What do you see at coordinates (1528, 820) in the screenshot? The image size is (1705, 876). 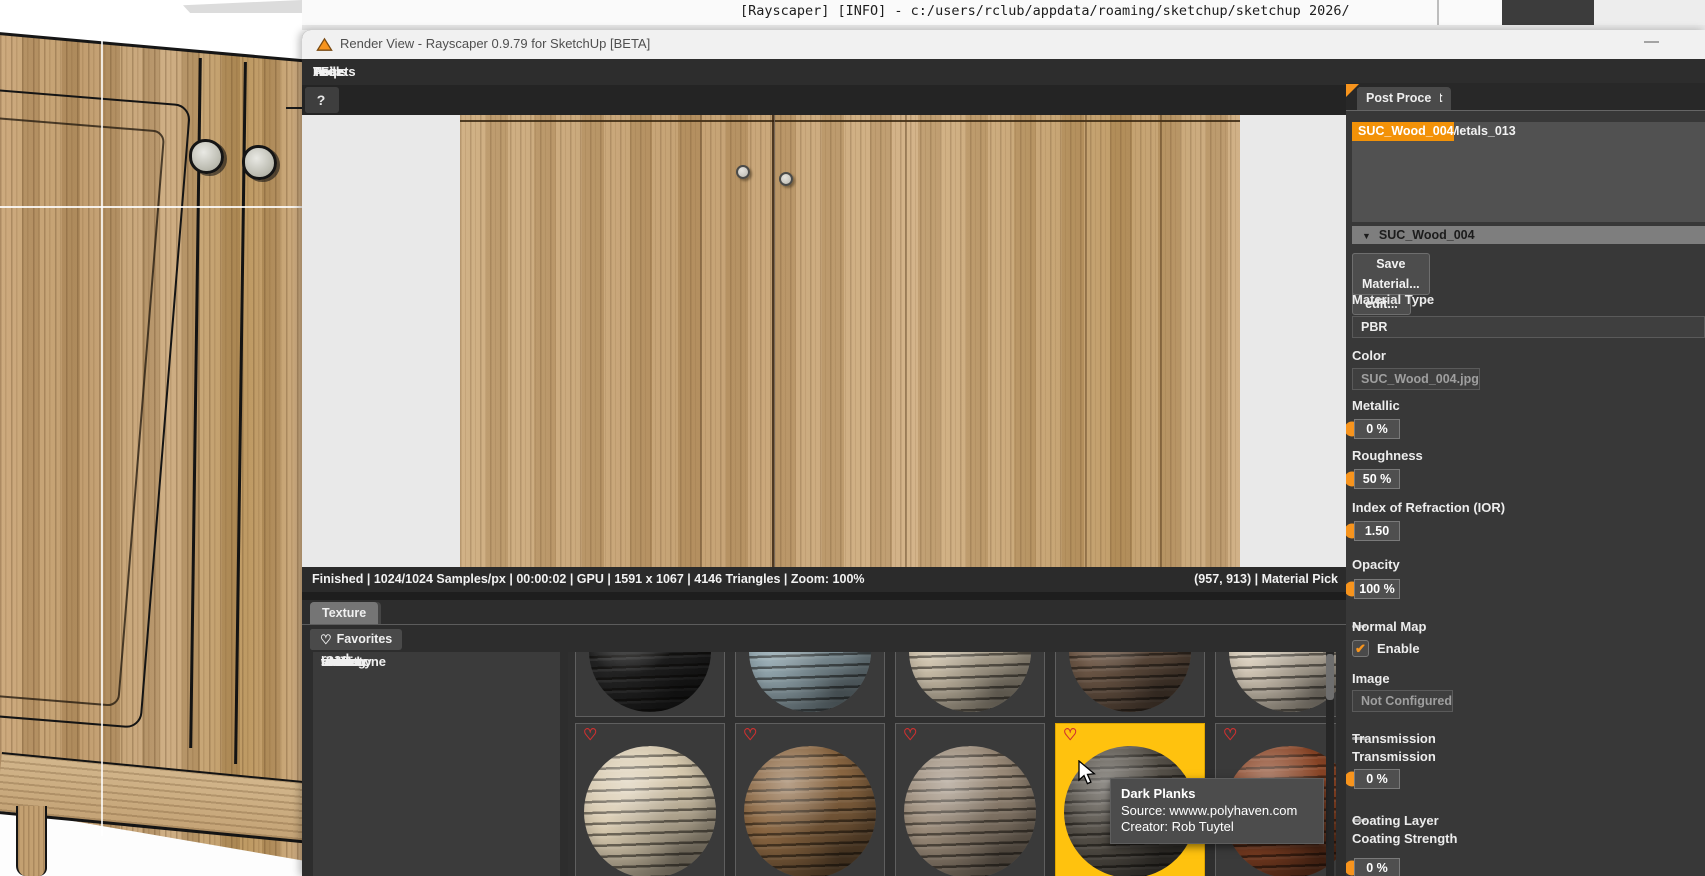 I see `coating-layer-section: Coating Layer` at bounding box center [1528, 820].